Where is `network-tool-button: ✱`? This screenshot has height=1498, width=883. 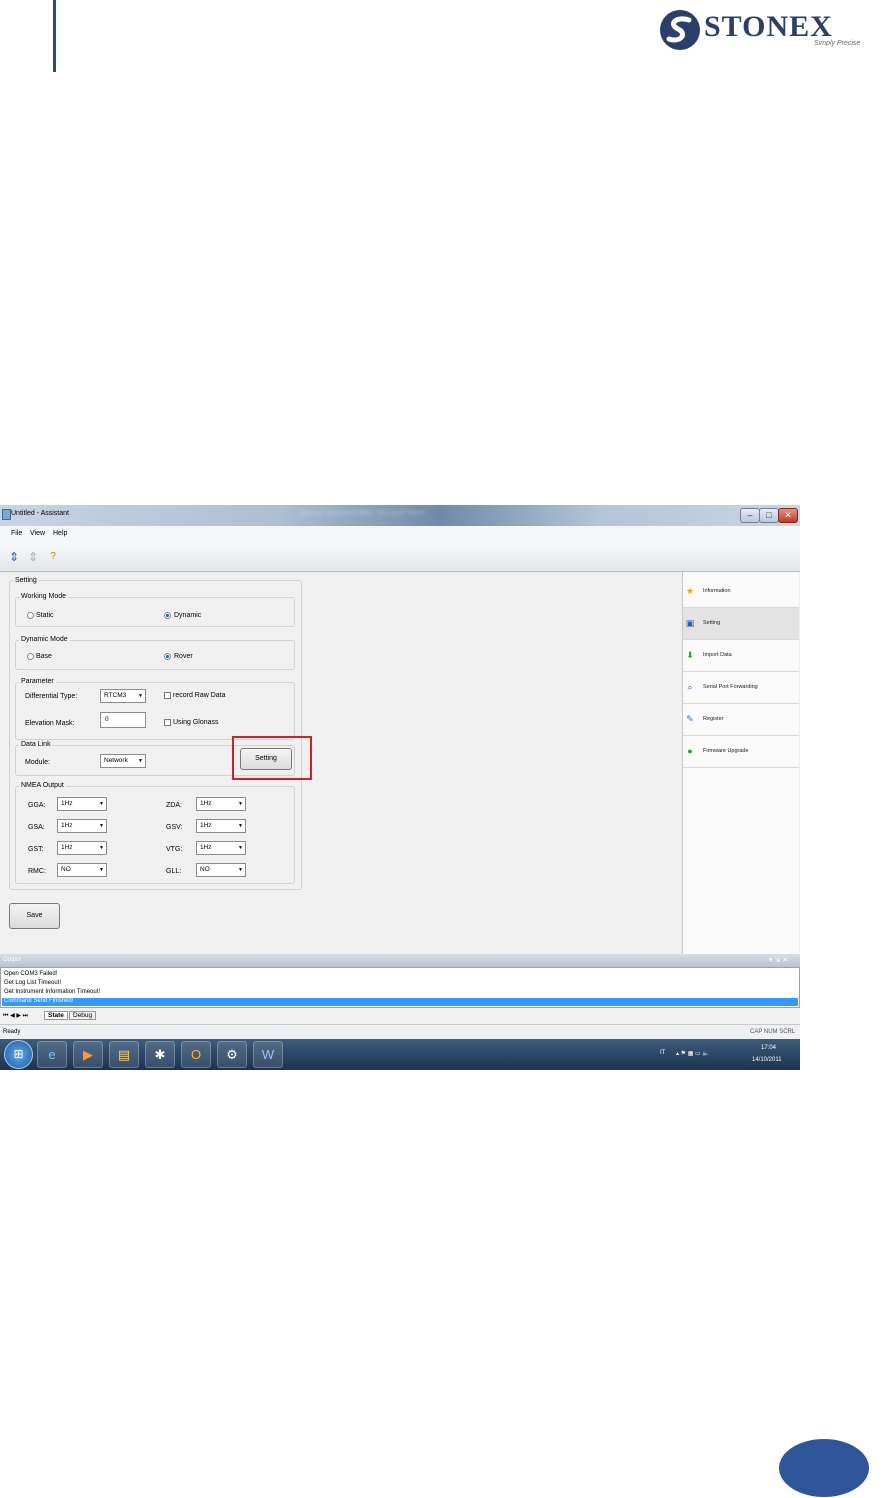
network-tool-button: ✱ is located at coordinates (160, 1054).